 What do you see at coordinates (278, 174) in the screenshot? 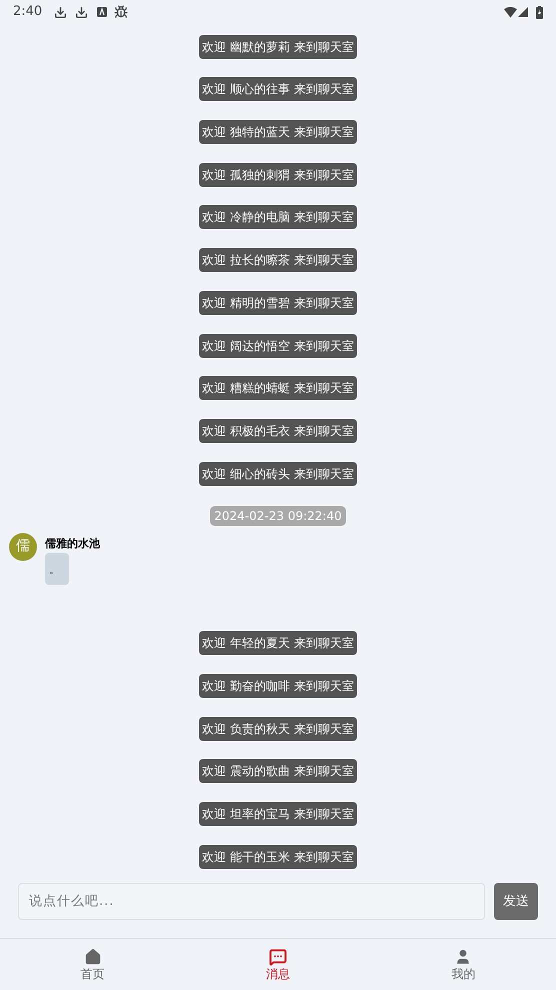
I see `join-notice: 欢迎 孤独的刺猬 来到聊天室` at bounding box center [278, 174].